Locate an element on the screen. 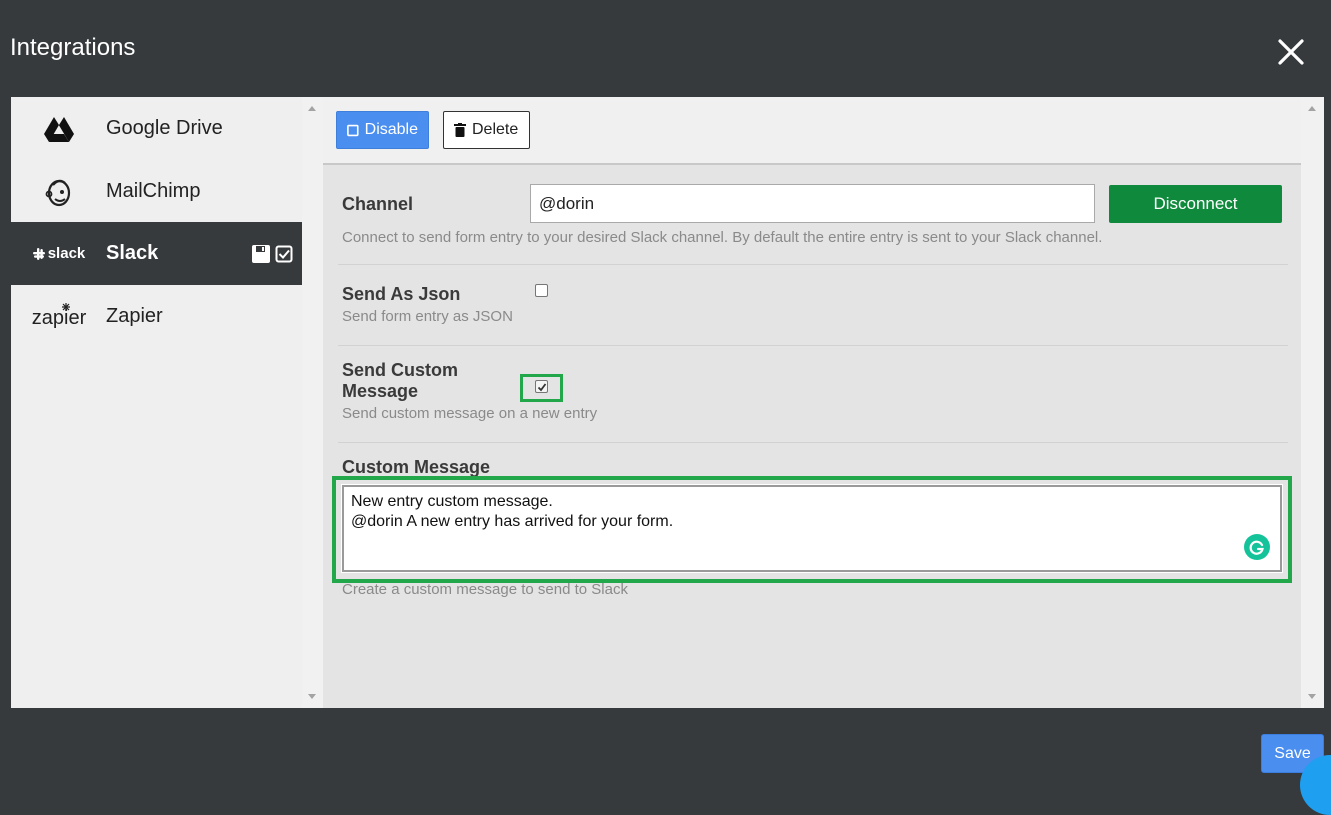 This screenshot has height=815, width=1331. send-custom-message-checkbox is located at coordinates (541, 386).